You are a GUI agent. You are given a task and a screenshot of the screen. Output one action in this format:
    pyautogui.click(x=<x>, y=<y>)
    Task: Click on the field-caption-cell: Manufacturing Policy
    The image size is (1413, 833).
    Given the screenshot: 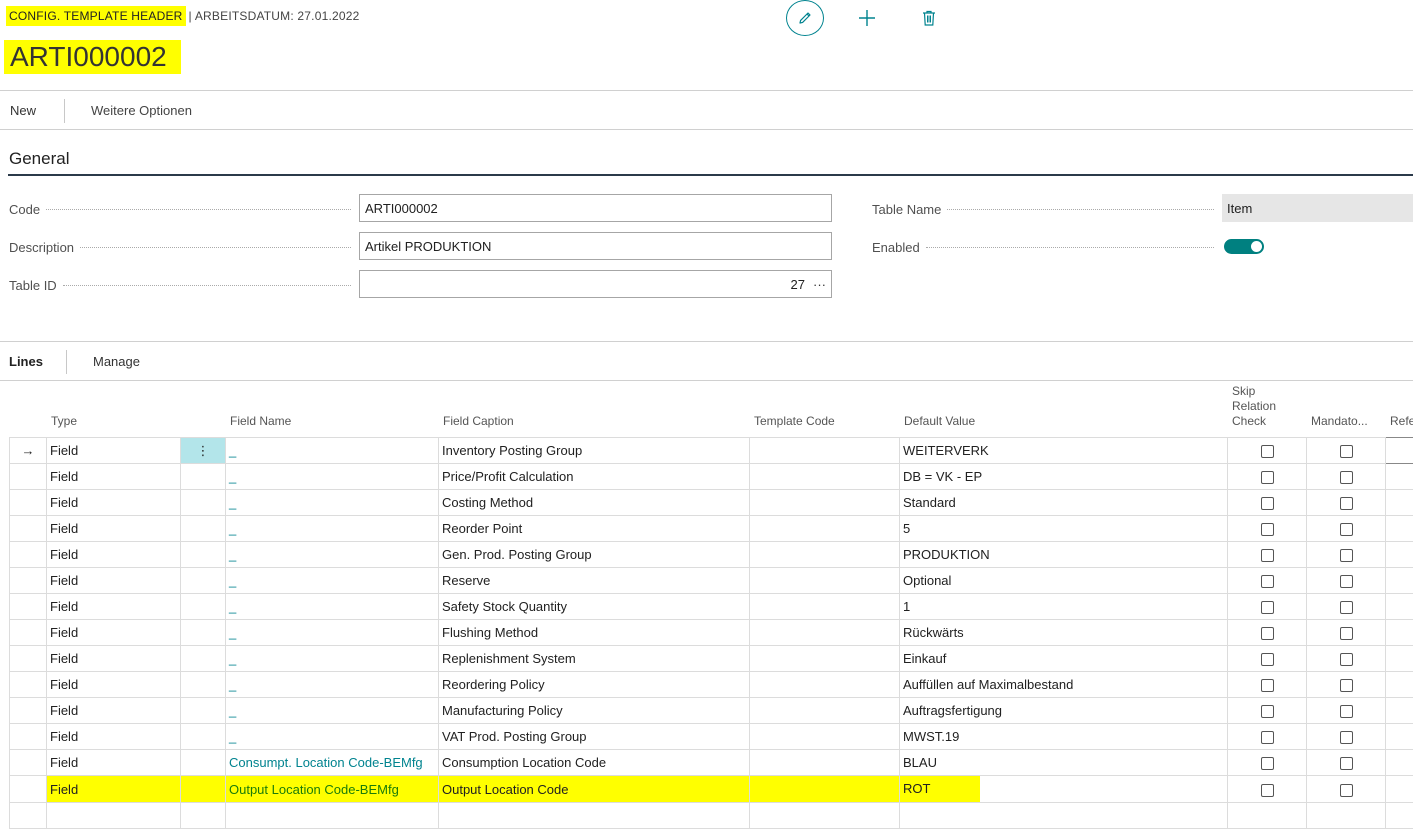 What is the action you would take?
    pyautogui.click(x=594, y=710)
    